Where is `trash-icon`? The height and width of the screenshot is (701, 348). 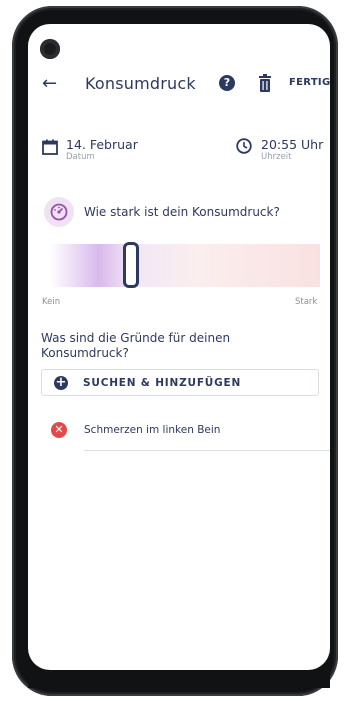 trash-icon is located at coordinates (265, 83).